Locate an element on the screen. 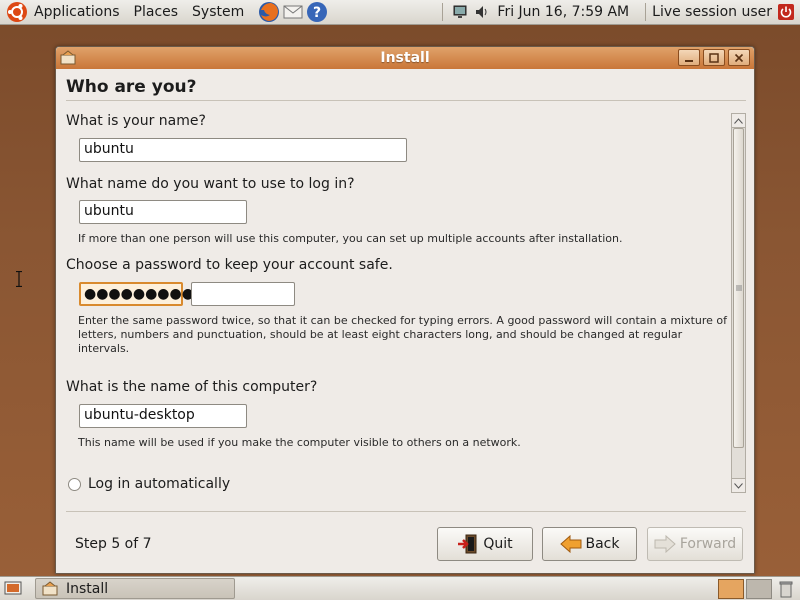 The width and height of the screenshot is (800, 600). user-label: Live session user is located at coordinates (712, 12).